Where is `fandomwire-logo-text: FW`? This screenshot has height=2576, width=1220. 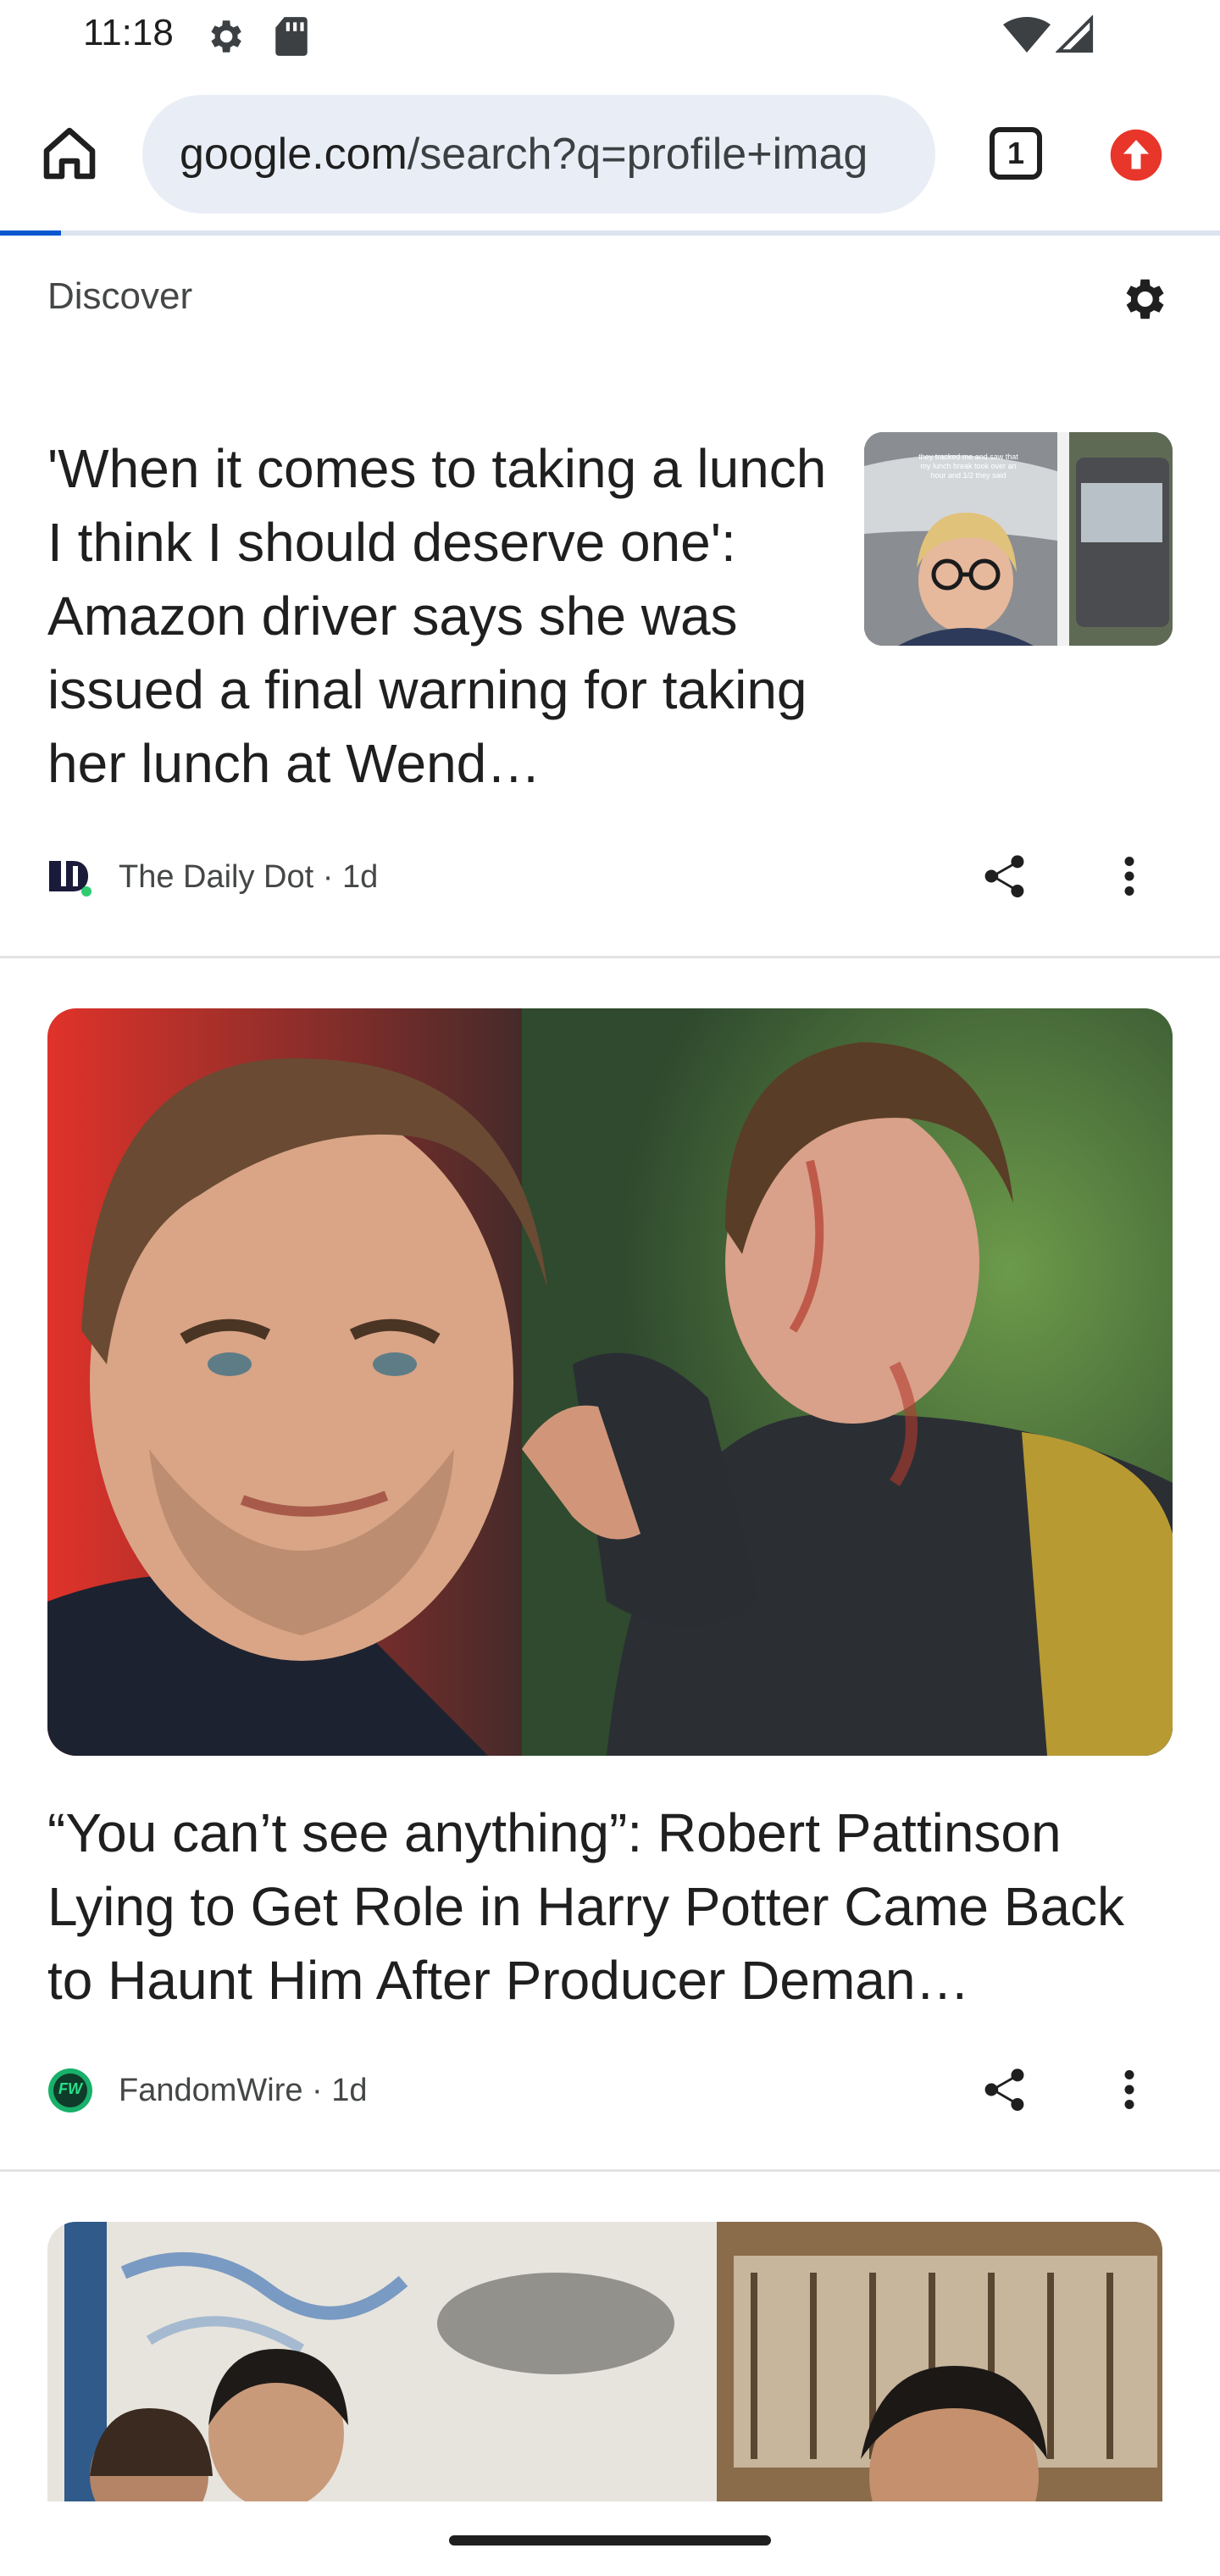 fandomwire-logo-text: FW is located at coordinates (70, 2088).